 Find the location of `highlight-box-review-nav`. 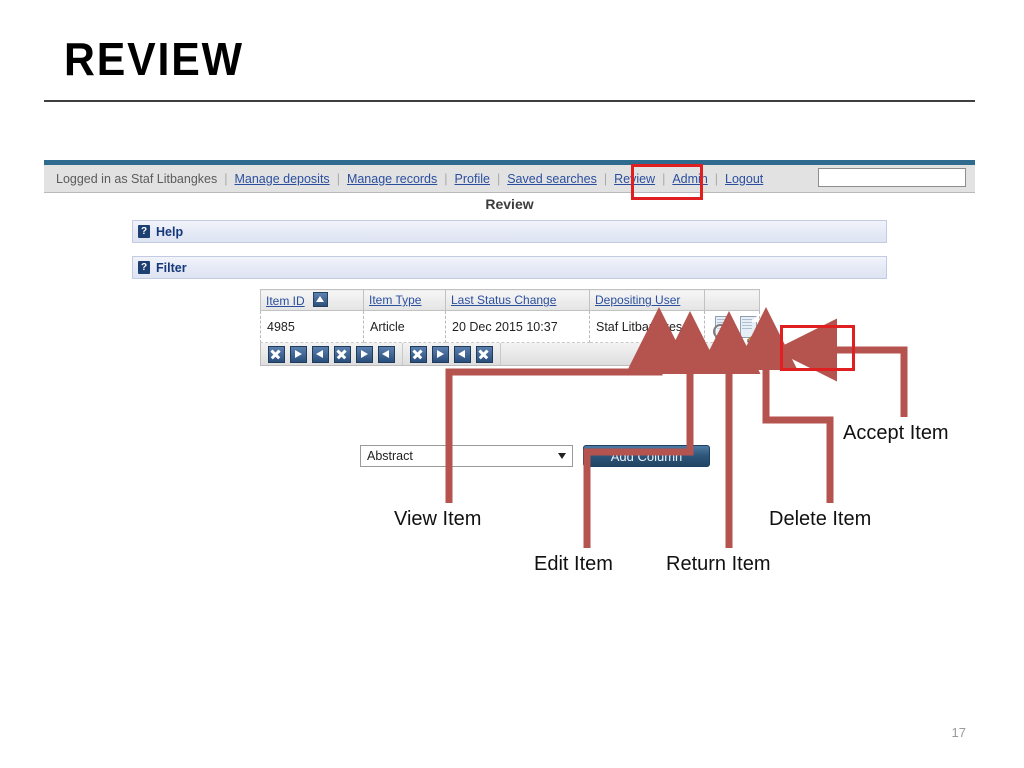

highlight-box-review-nav is located at coordinates (667, 182).